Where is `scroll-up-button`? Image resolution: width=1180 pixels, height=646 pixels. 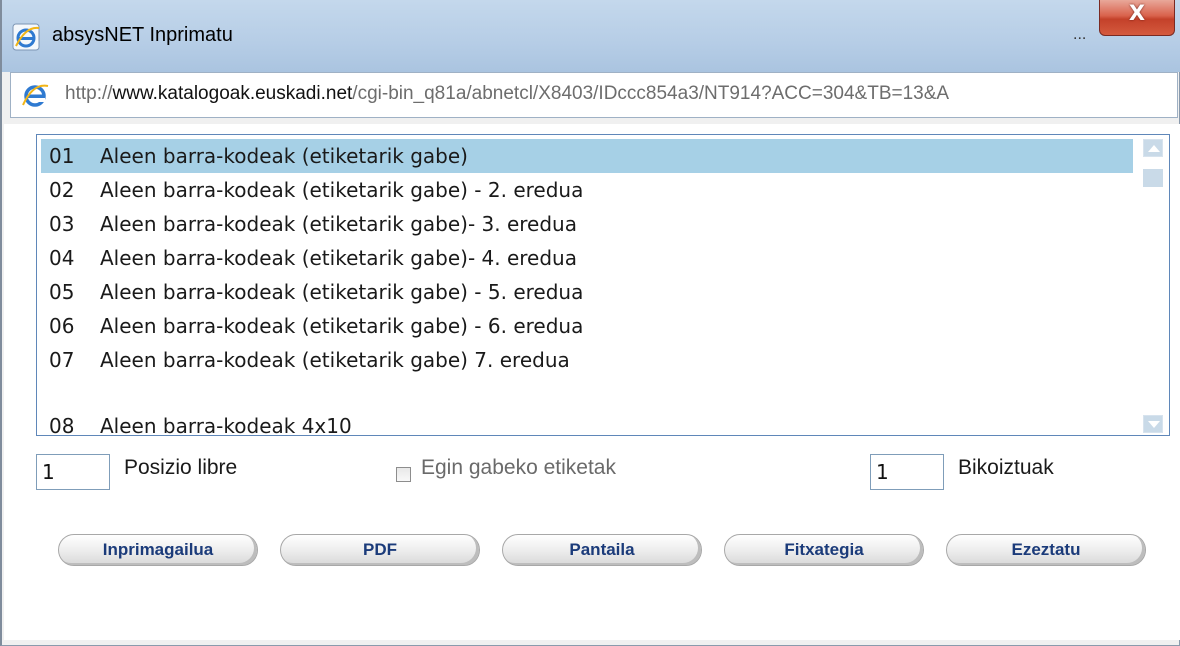
scroll-up-button is located at coordinates (1153, 148).